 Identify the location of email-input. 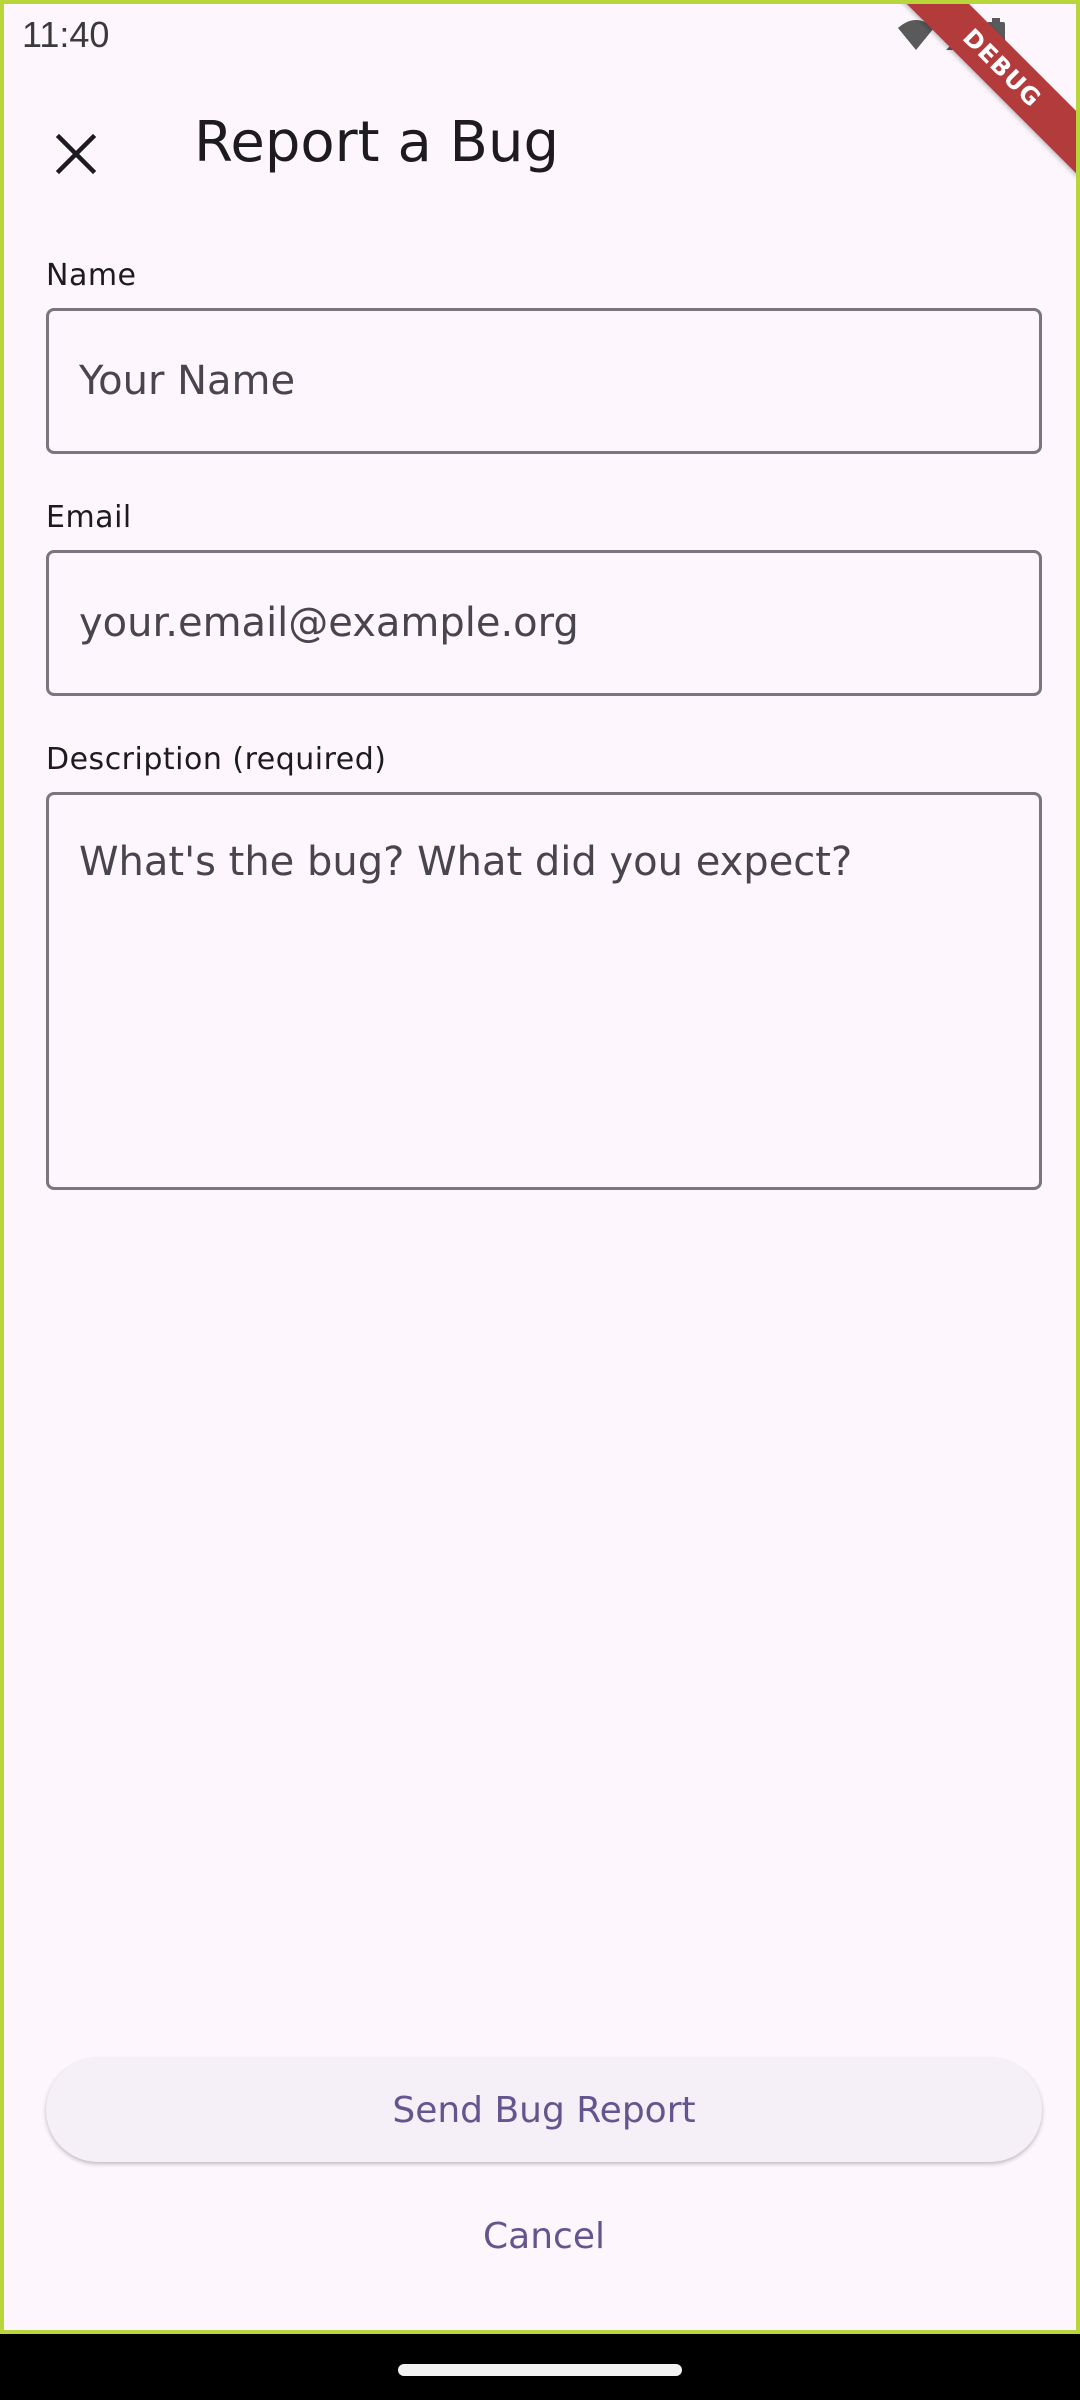
(544, 623).